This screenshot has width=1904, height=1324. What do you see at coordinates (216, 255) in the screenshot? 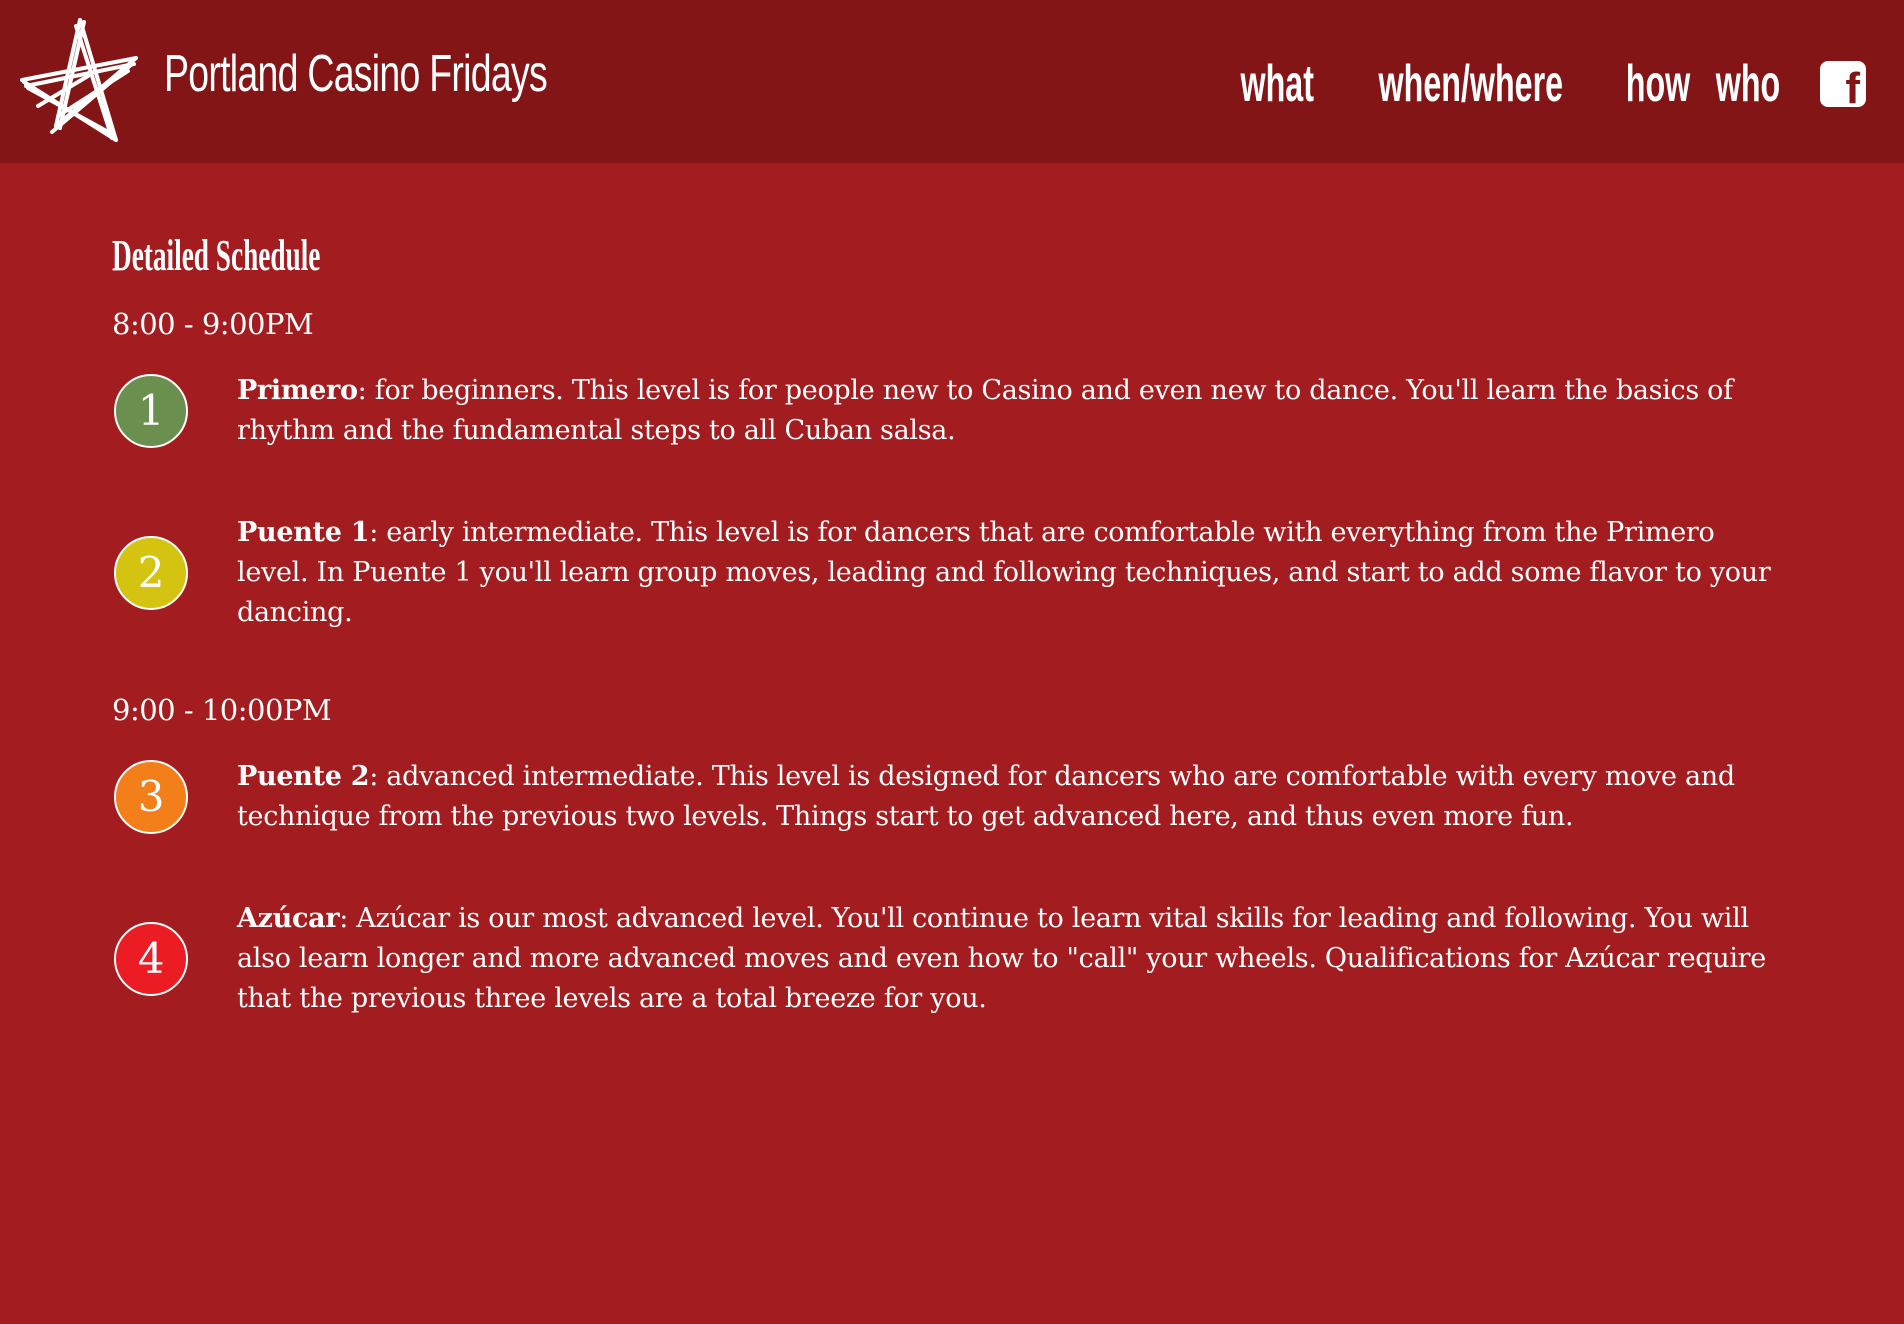
I see `section-title: Detailed Schedule` at bounding box center [216, 255].